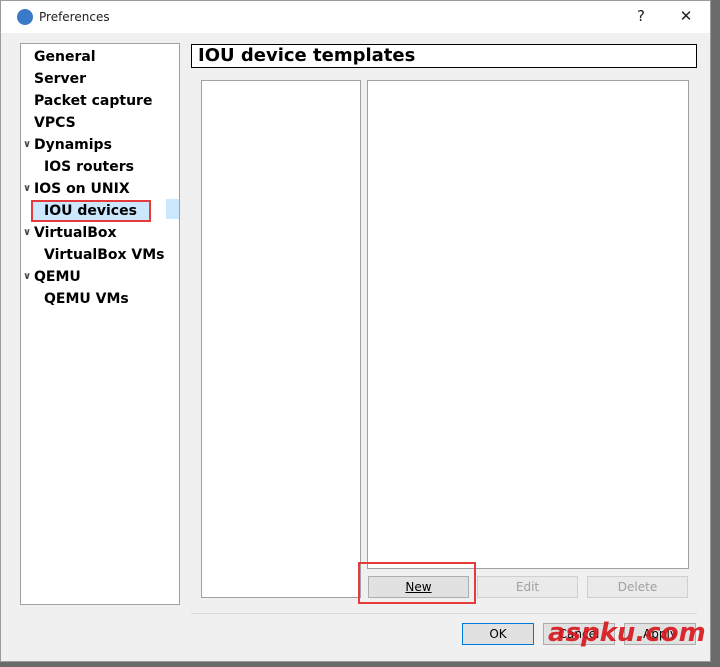 This screenshot has height=667, width=720. What do you see at coordinates (89, 167) in the screenshot?
I see `tree-item-label: IOS routers` at bounding box center [89, 167].